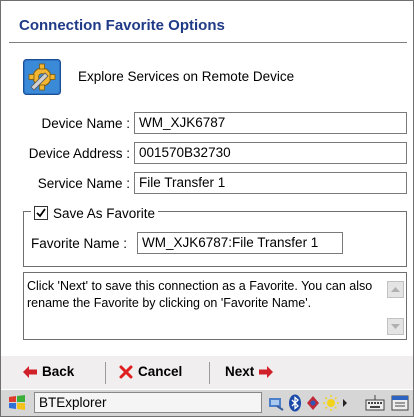 Image resolution: width=414 pixels, height=417 pixels. I want to click on back-button: Back, so click(48, 371).